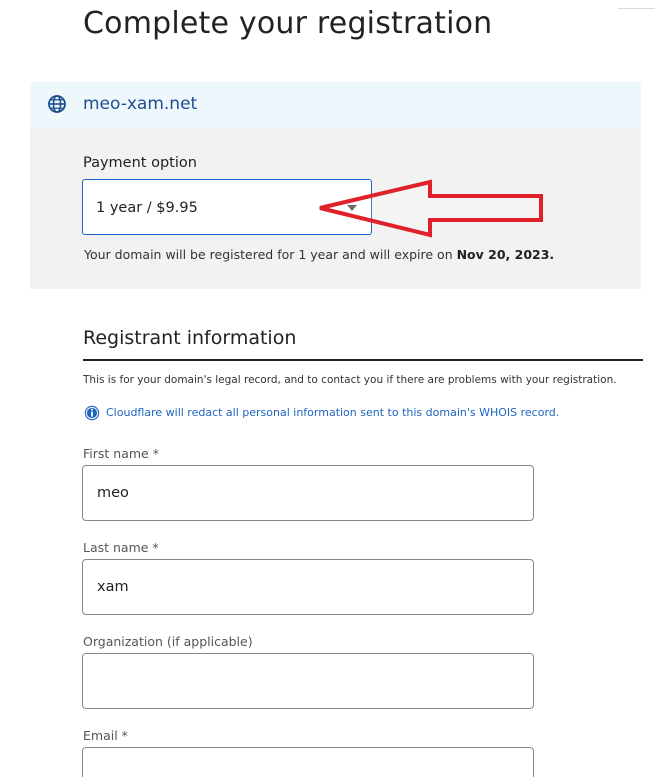 The width and height of the screenshot is (655, 777). What do you see at coordinates (190, 338) in the screenshot?
I see `registrant-section-title: Registrant information` at bounding box center [190, 338].